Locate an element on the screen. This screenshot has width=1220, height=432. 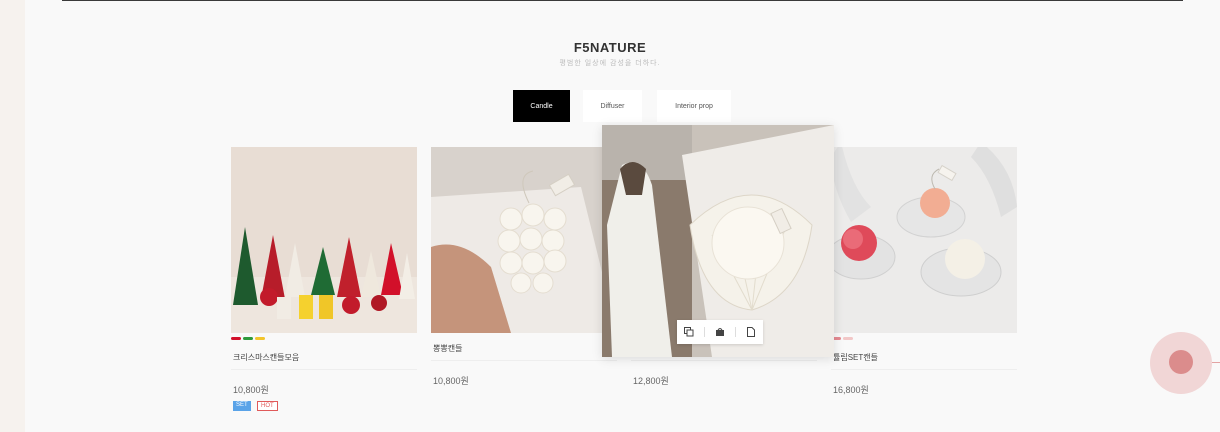
tab-diffuser: Diffuser is located at coordinates (612, 106).